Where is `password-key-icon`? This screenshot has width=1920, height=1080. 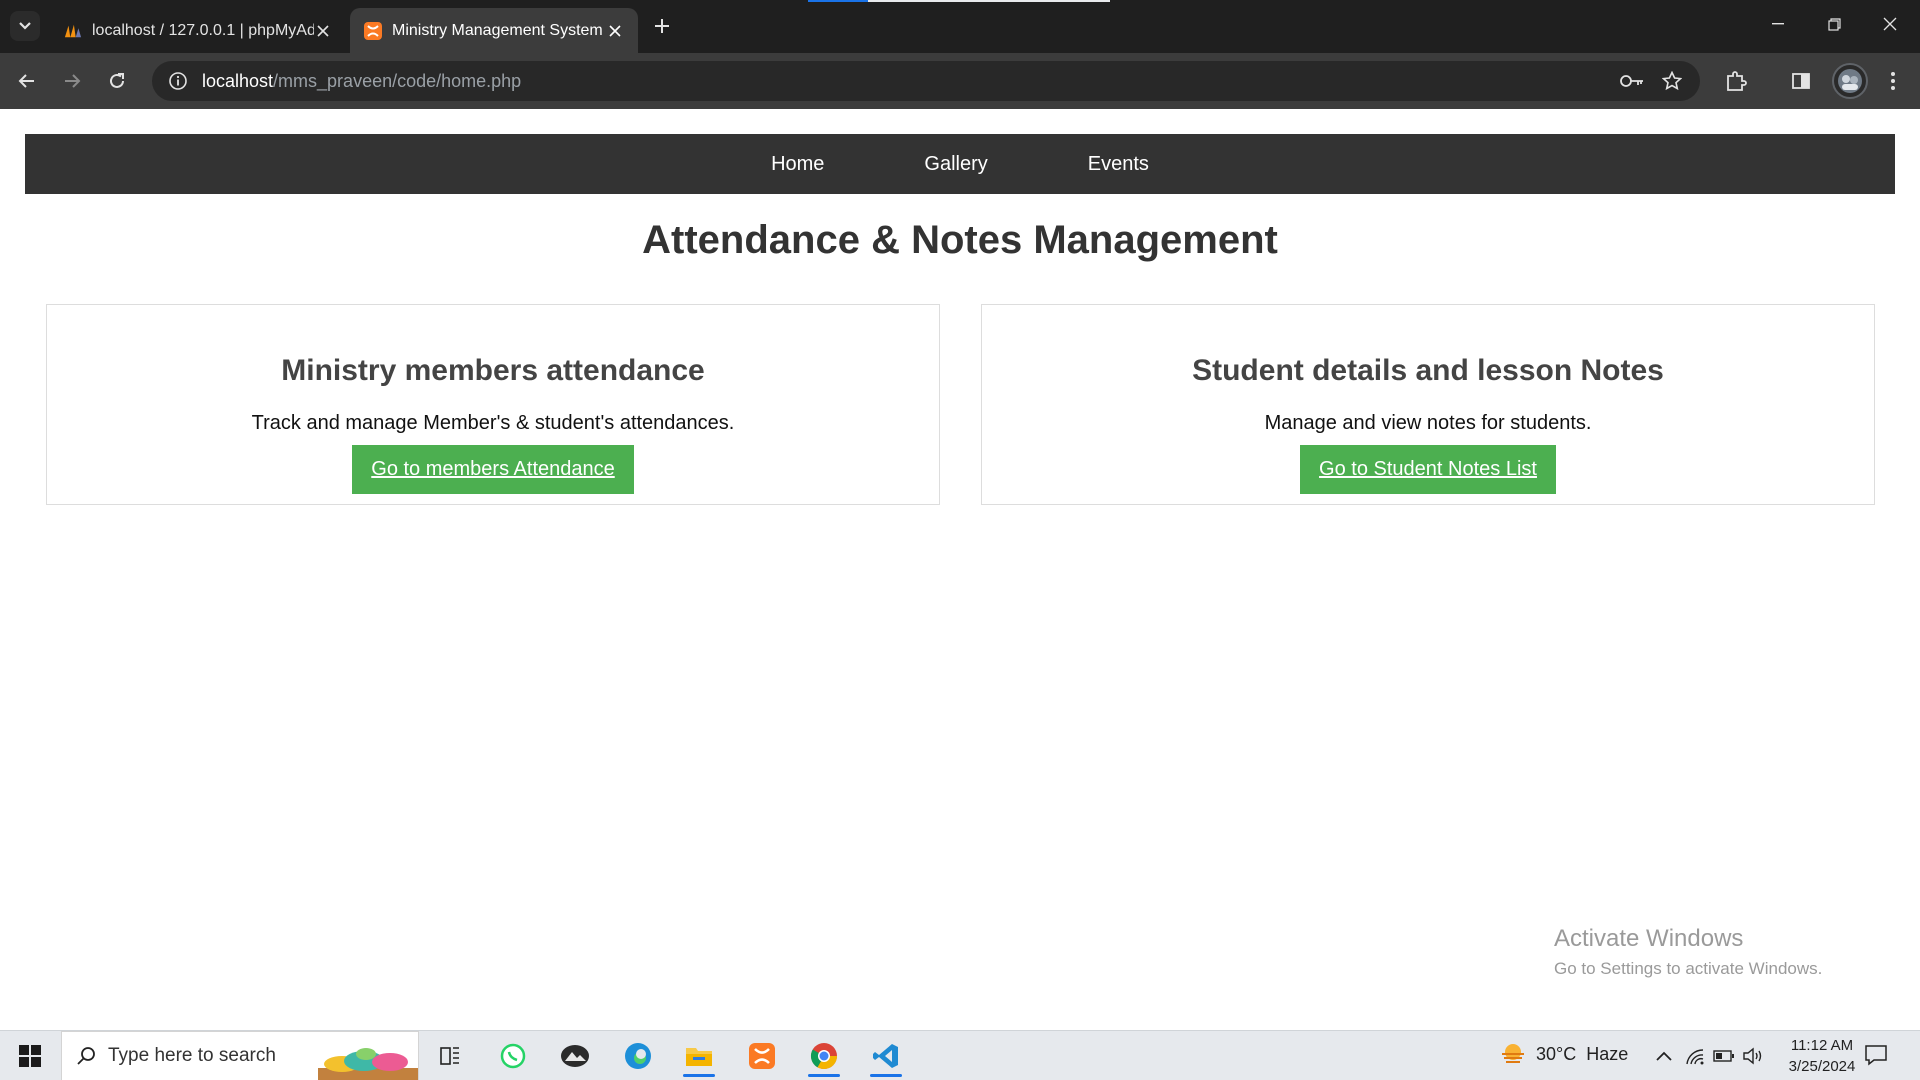 password-key-icon is located at coordinates (1632, 81).